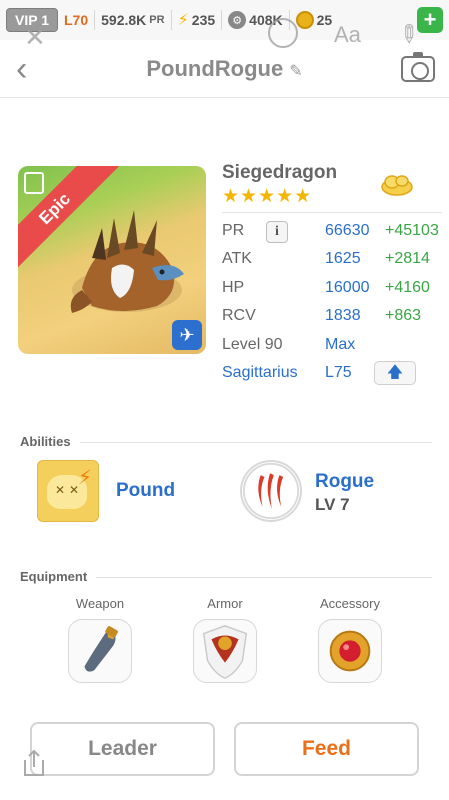 The image size is (449, 800). What do you see at coordinates (332, 504) in the screenshot?
I see `ability-level: LV 7` at bounding box center [332, 504].